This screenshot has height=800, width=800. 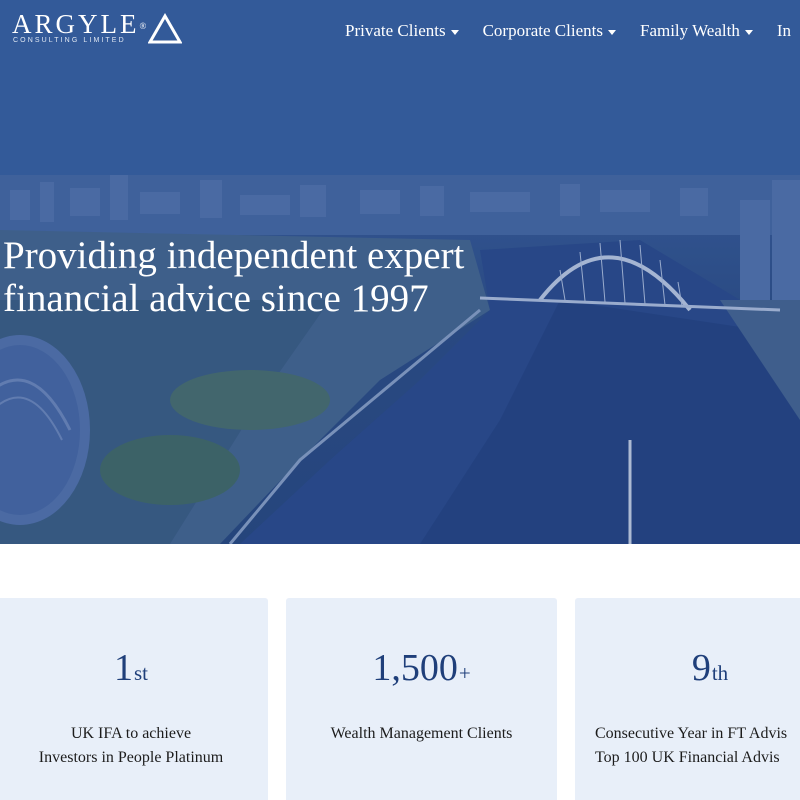 I want to click on stat-number: 1, so click(x=123, y=668).